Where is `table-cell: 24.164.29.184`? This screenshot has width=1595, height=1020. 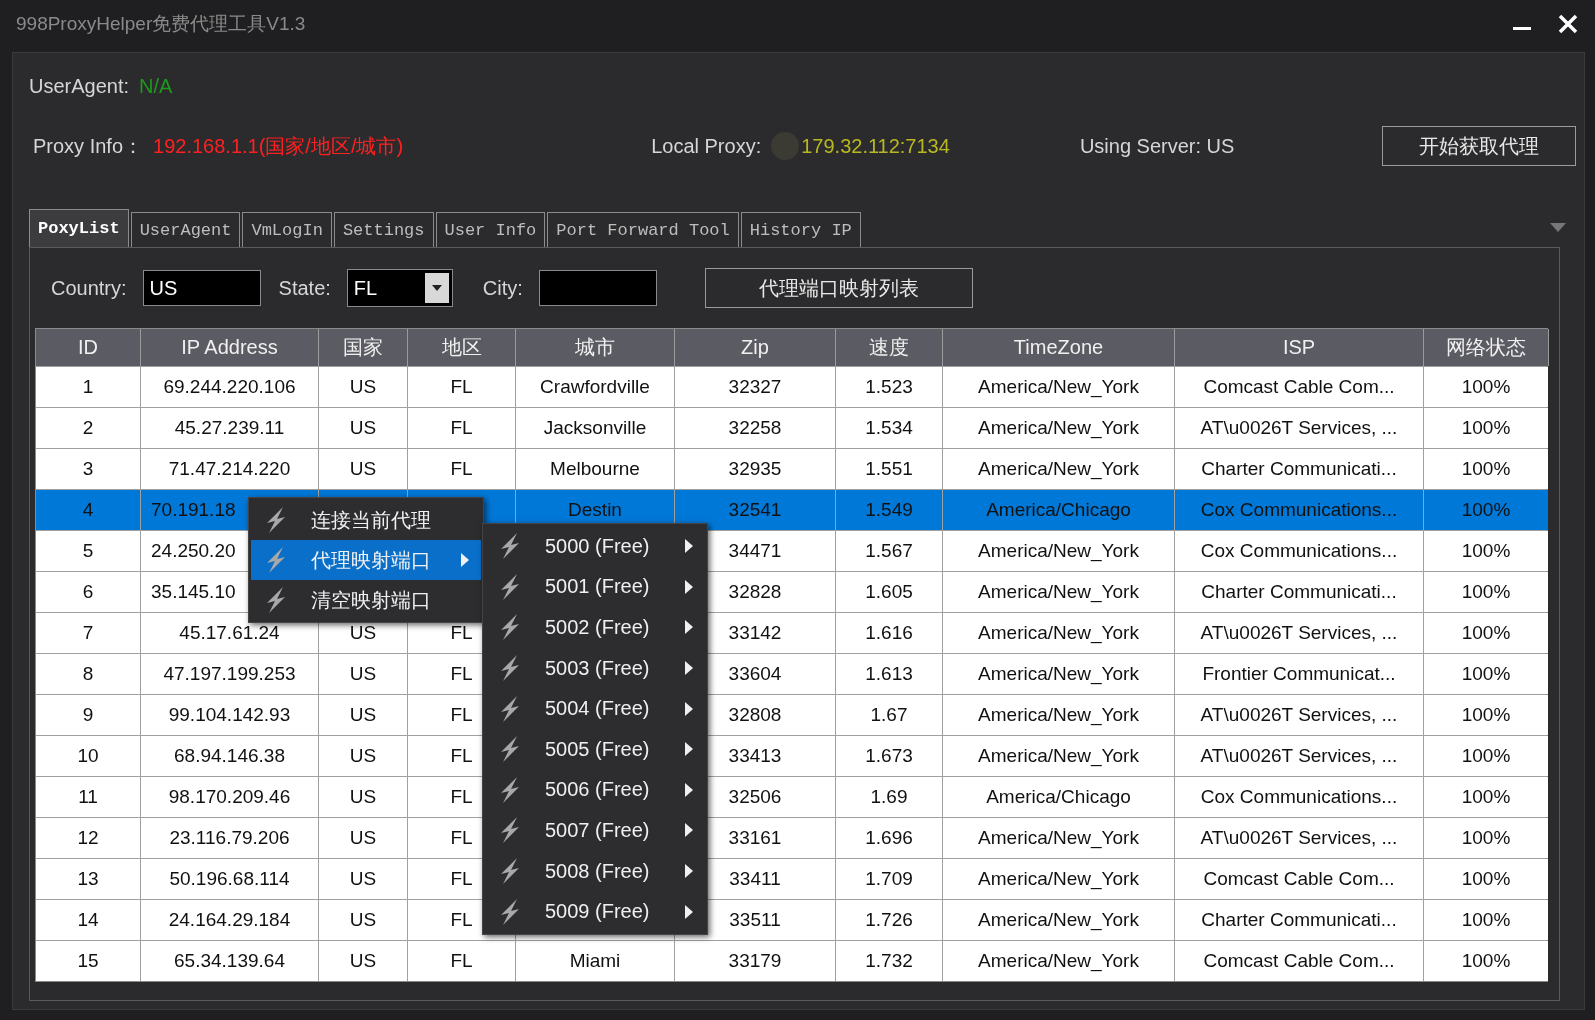
table-cell: 24.164.29.184 is located at coordinates (229, 920).